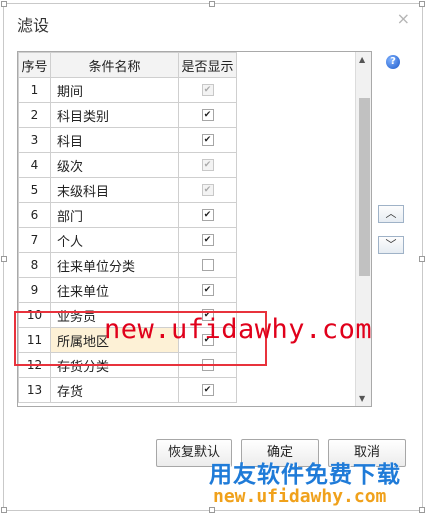  I want to click on row-seq: 2, so click(34, 115).